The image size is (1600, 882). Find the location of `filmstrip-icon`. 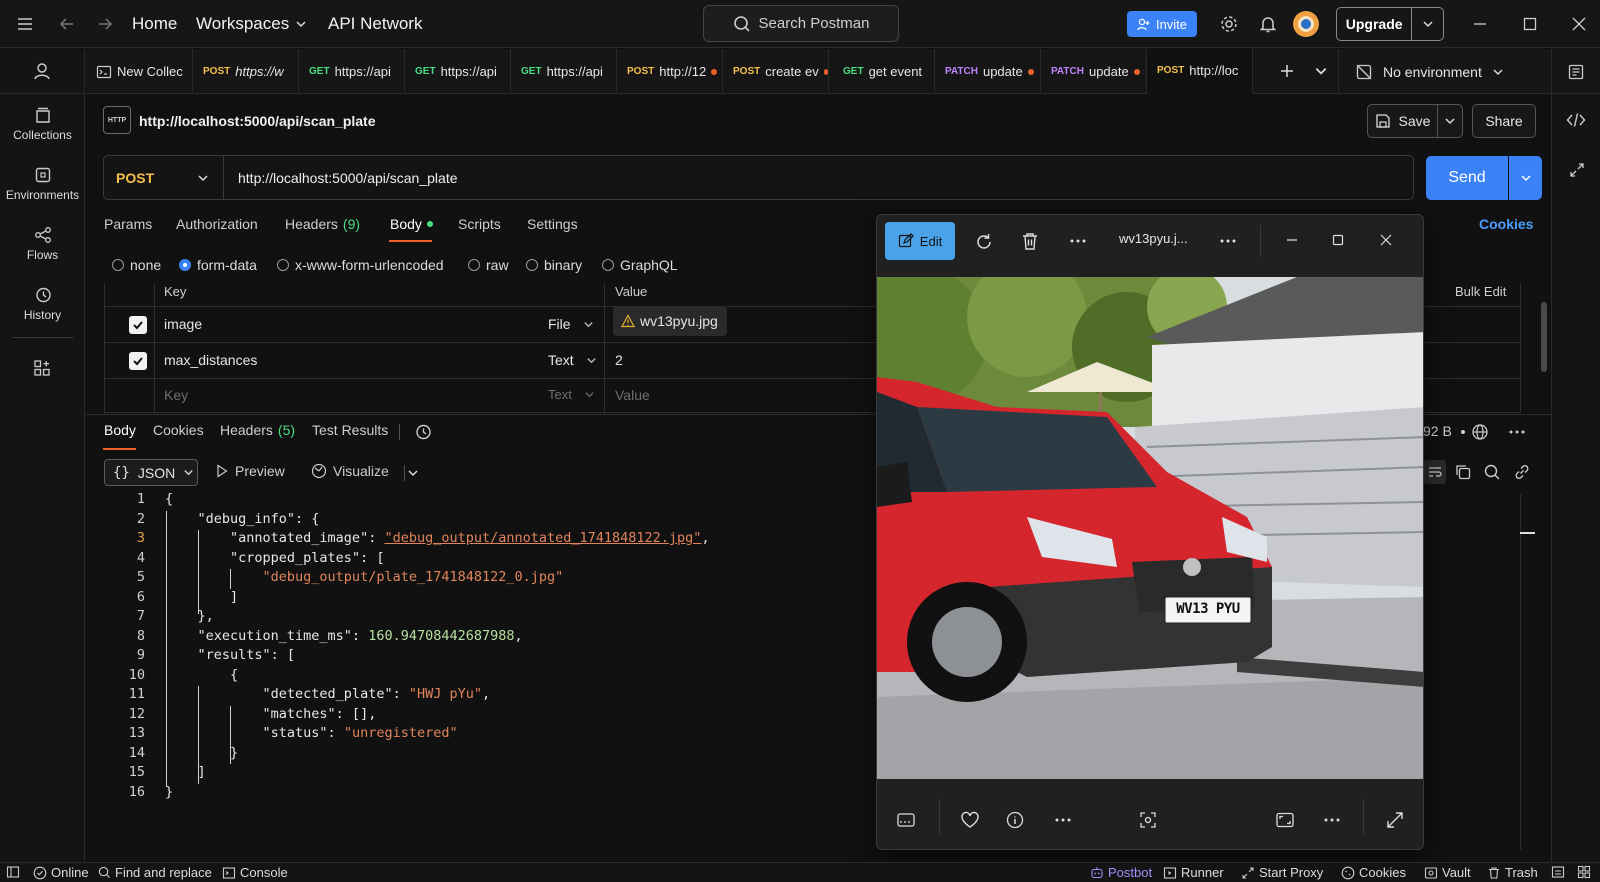

filmstrip-icon is located at coordinates (906, 820).